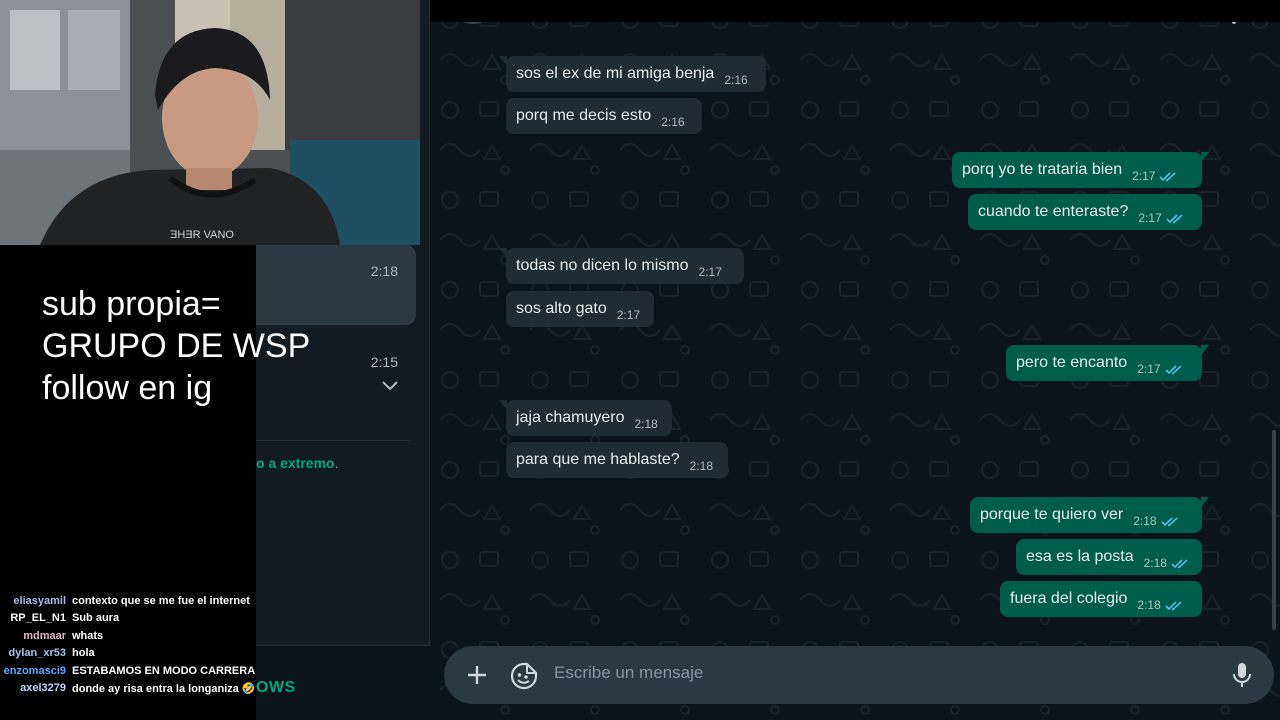 The height and width of the screenshot is (720, 1280). Describe the element at coordinates (96, 618) in the screenshot. I see `stream-chat-message: Sub aura` at that location.